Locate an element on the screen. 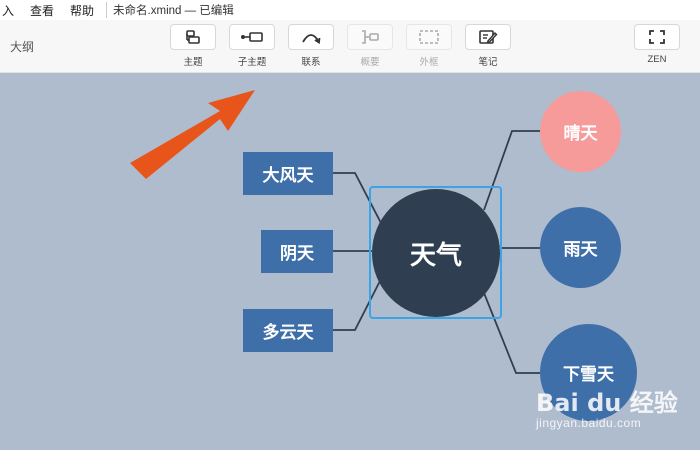 The width and height of the screenshot is (700, 450). zen-label: ZEN is located at coordinates (657, 59).